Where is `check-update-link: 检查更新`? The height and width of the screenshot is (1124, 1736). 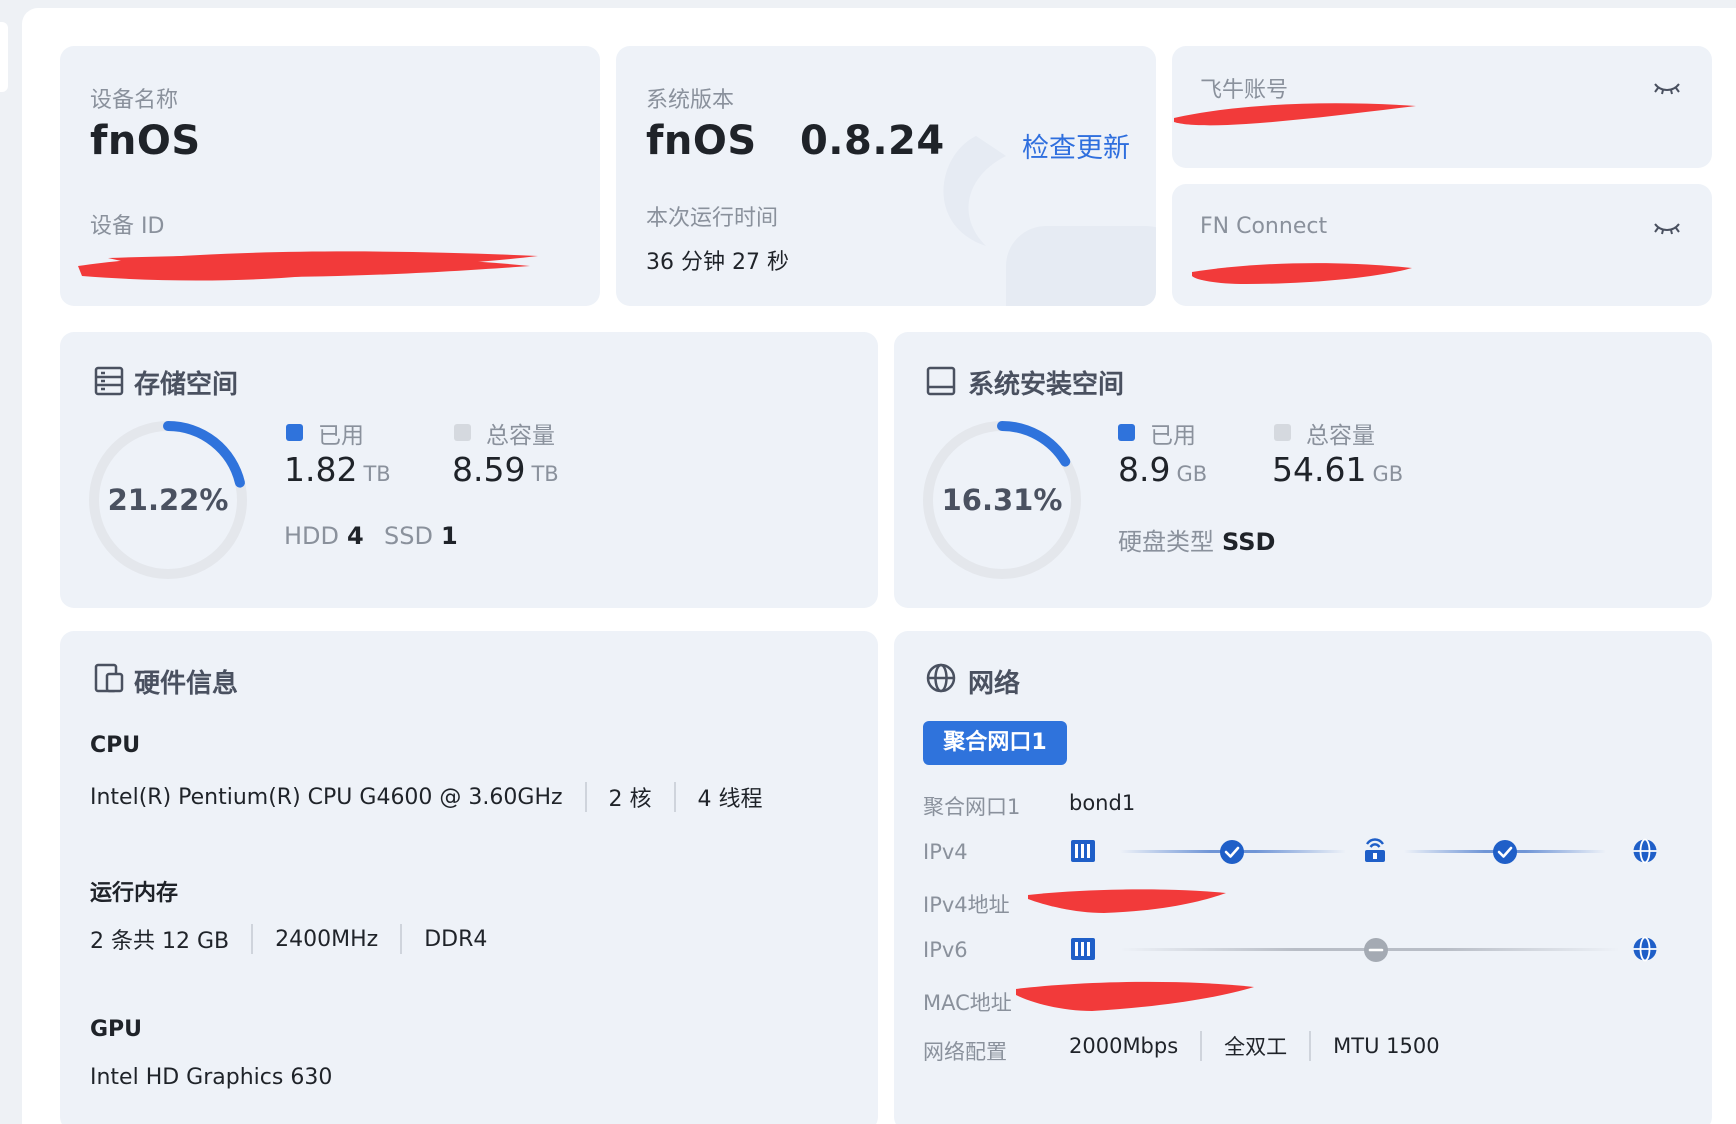
check-update-link: 检查更新 is located at coordinates (1076, 145).